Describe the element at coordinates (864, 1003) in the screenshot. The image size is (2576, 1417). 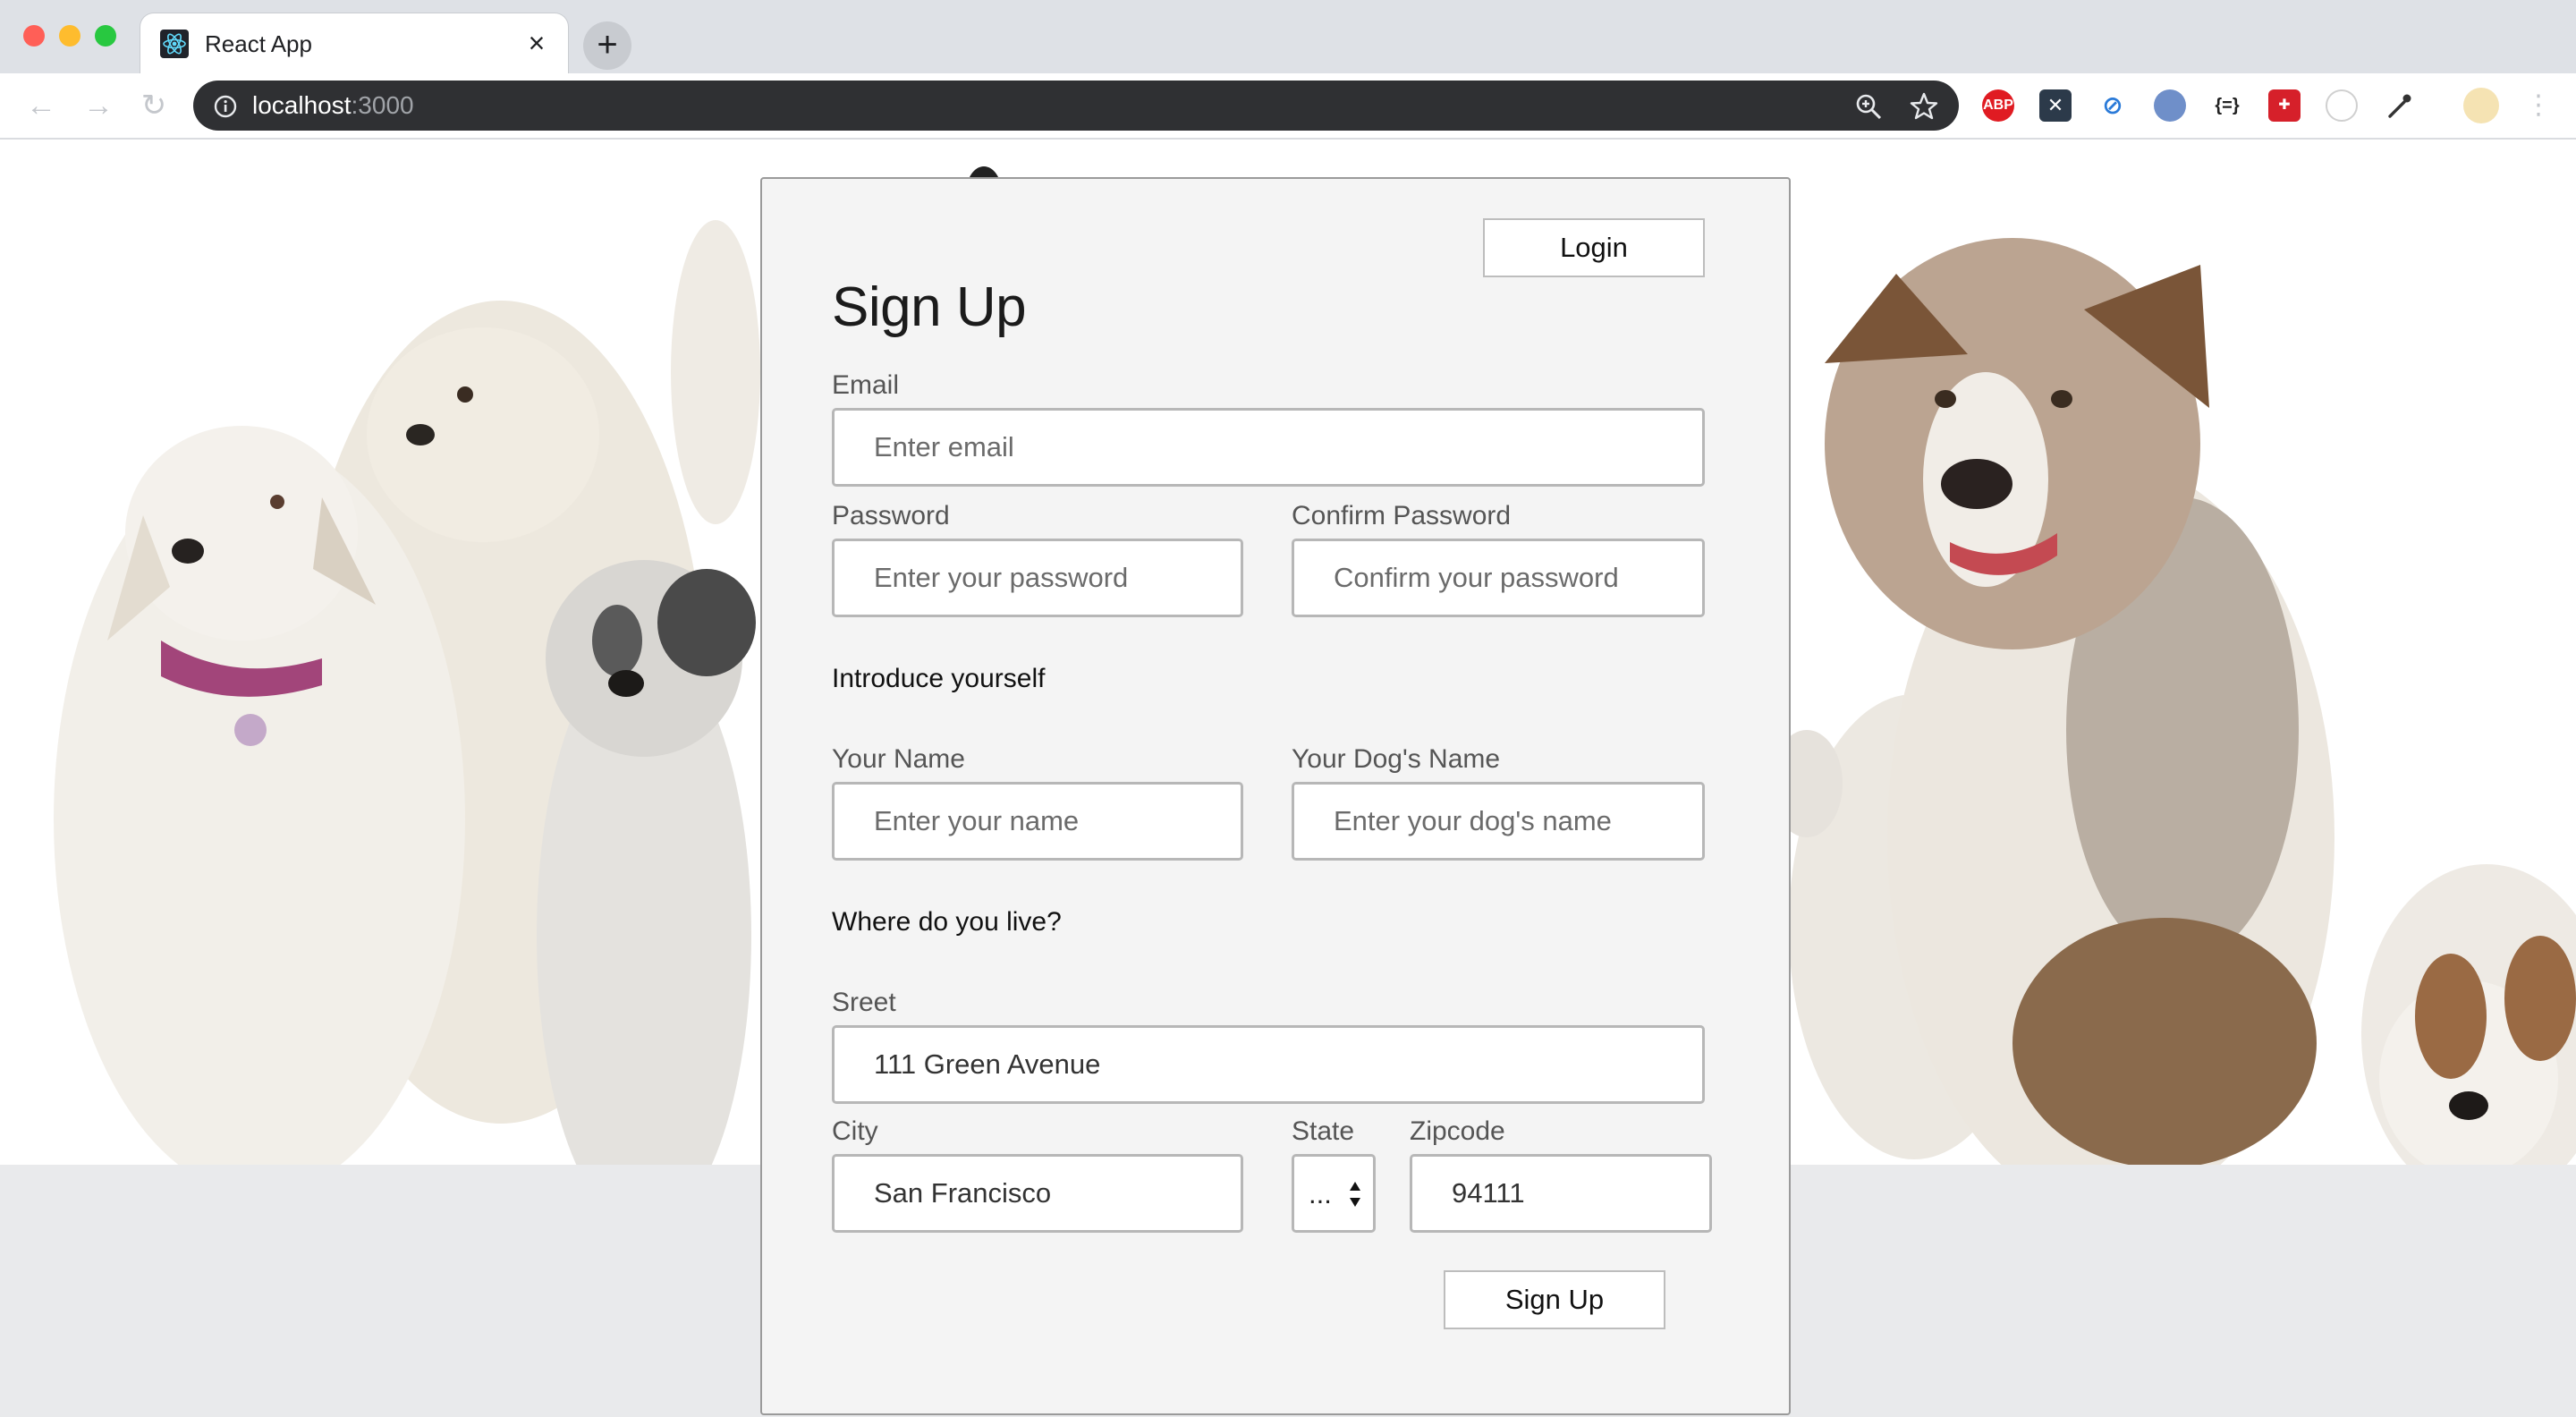
I see `street-label: Sreet` at that location.